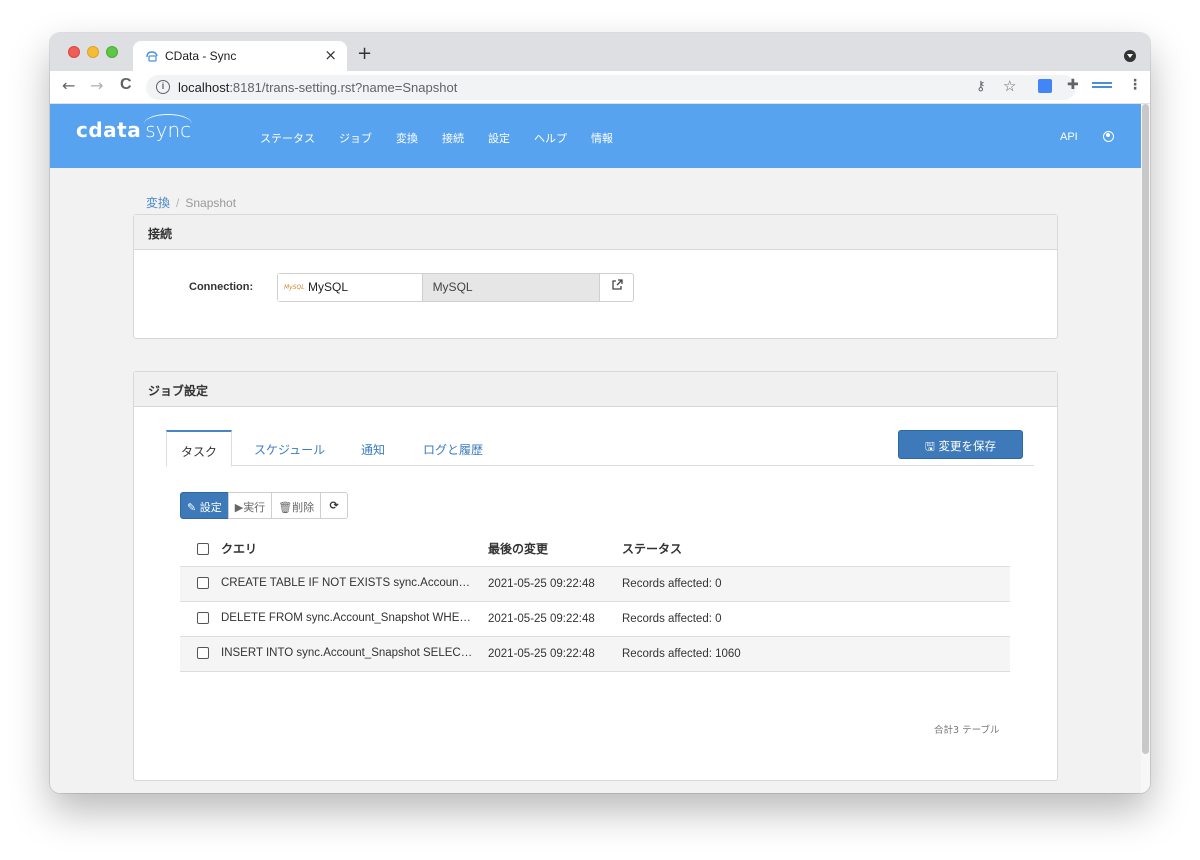 The height and width of the screenshot is (860, 1200). I want to click on tab-close-icon: ×, so click(330, 55).